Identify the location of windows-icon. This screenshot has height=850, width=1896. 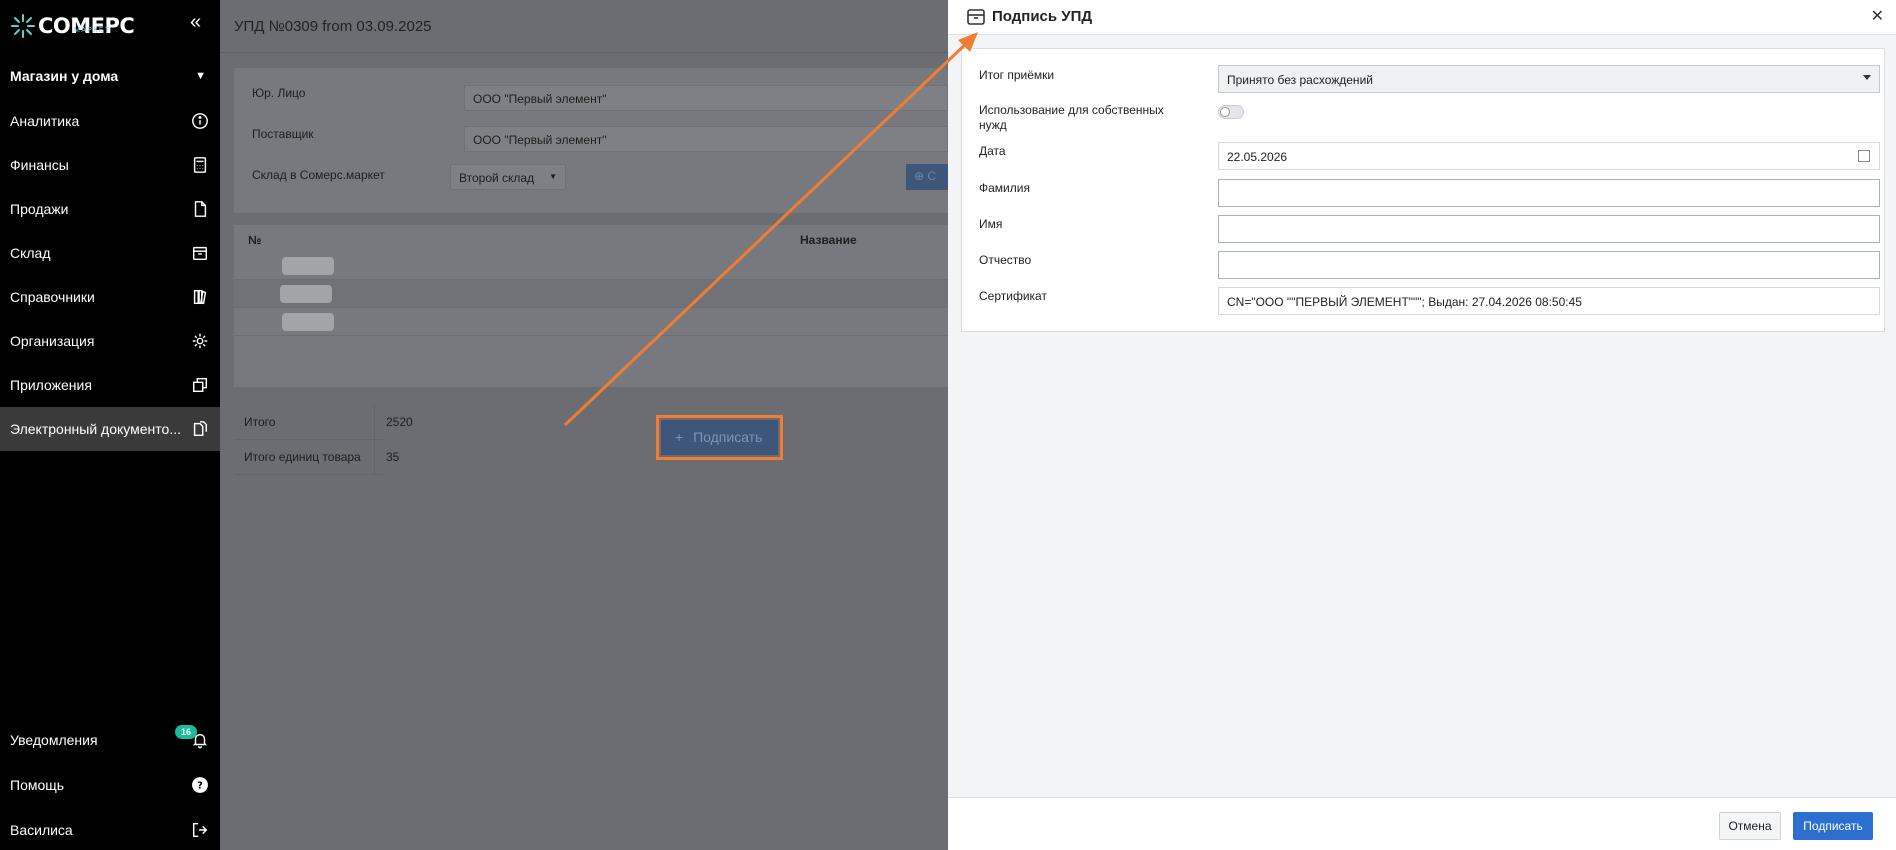
(200, 385).